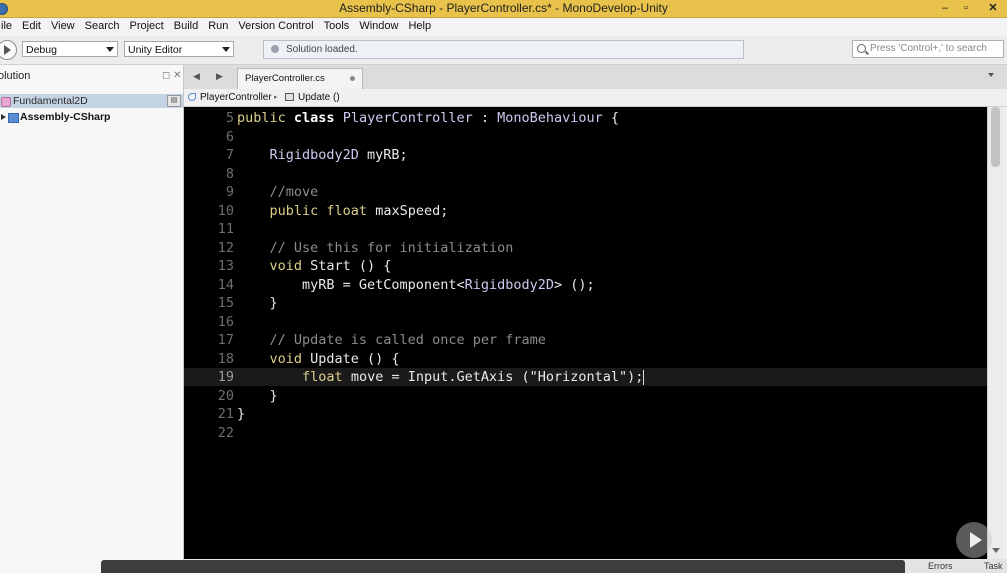  Describe the element at coordinates (351, 284) in the screenshot. I see `code-token: myRB = GetComponent<` at that location.